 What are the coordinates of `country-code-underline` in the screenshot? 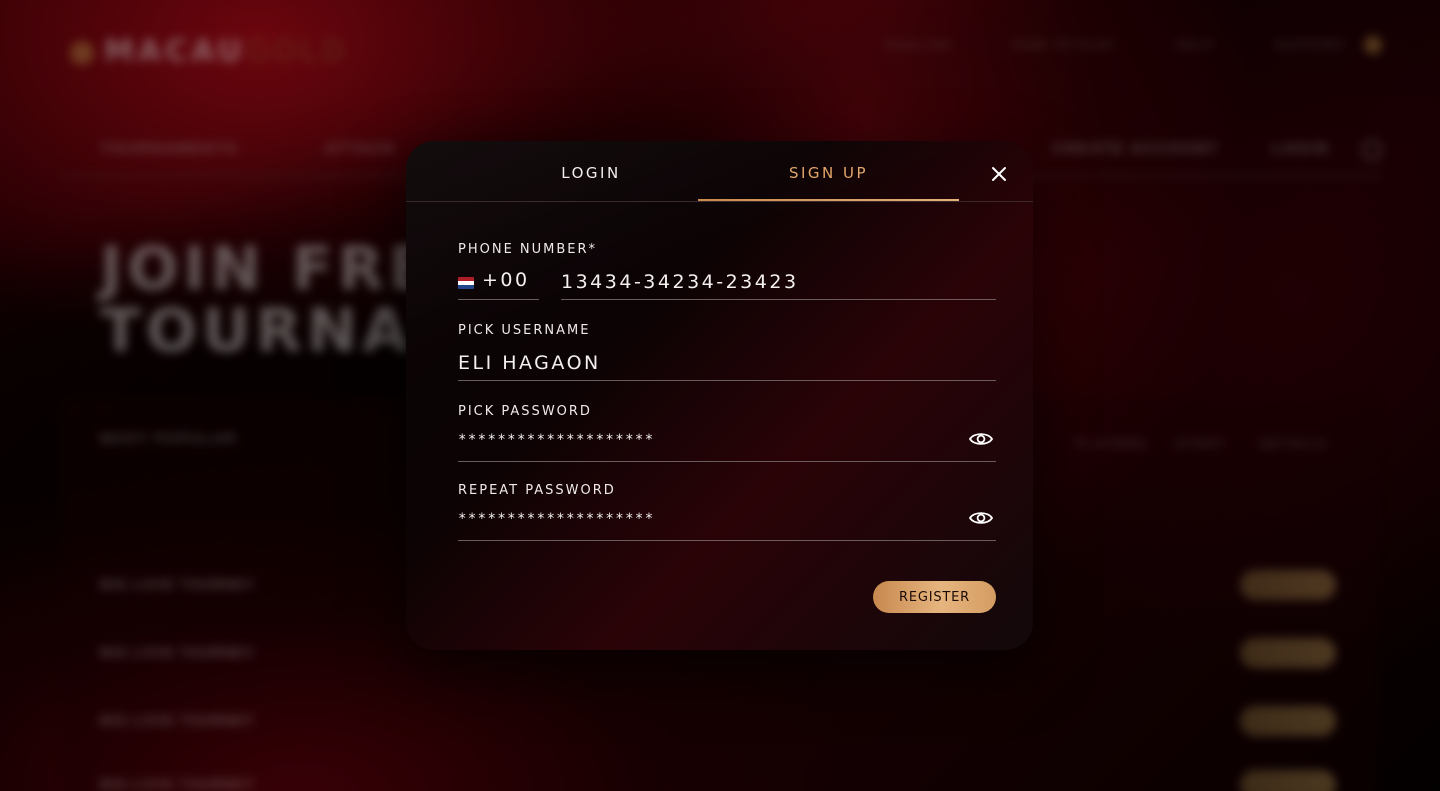 It's located at (498, 299).